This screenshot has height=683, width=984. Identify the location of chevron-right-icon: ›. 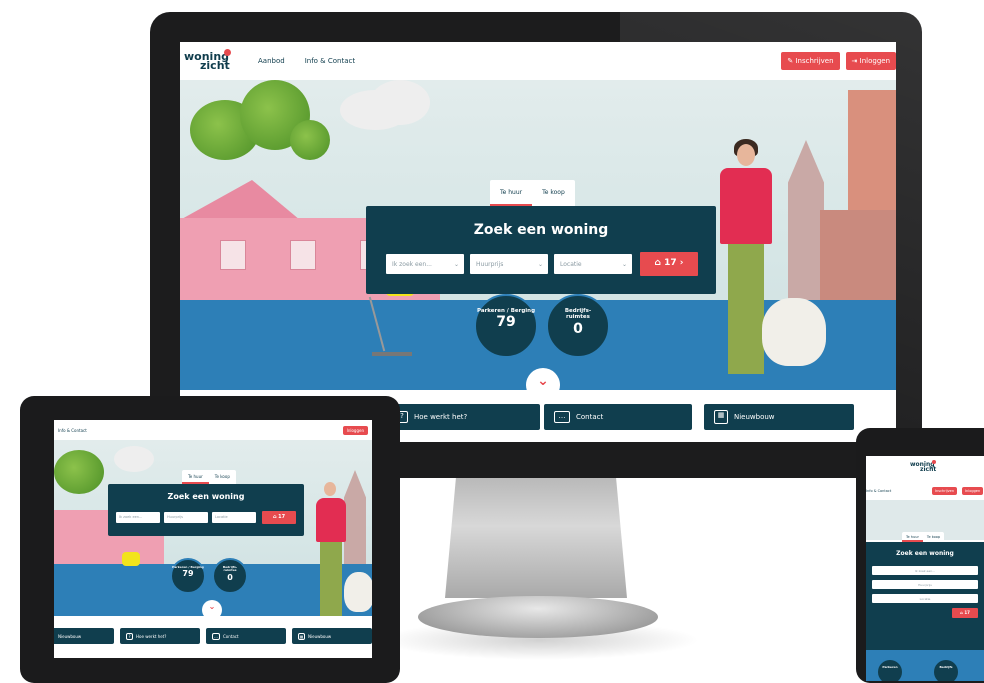
(680, 263).